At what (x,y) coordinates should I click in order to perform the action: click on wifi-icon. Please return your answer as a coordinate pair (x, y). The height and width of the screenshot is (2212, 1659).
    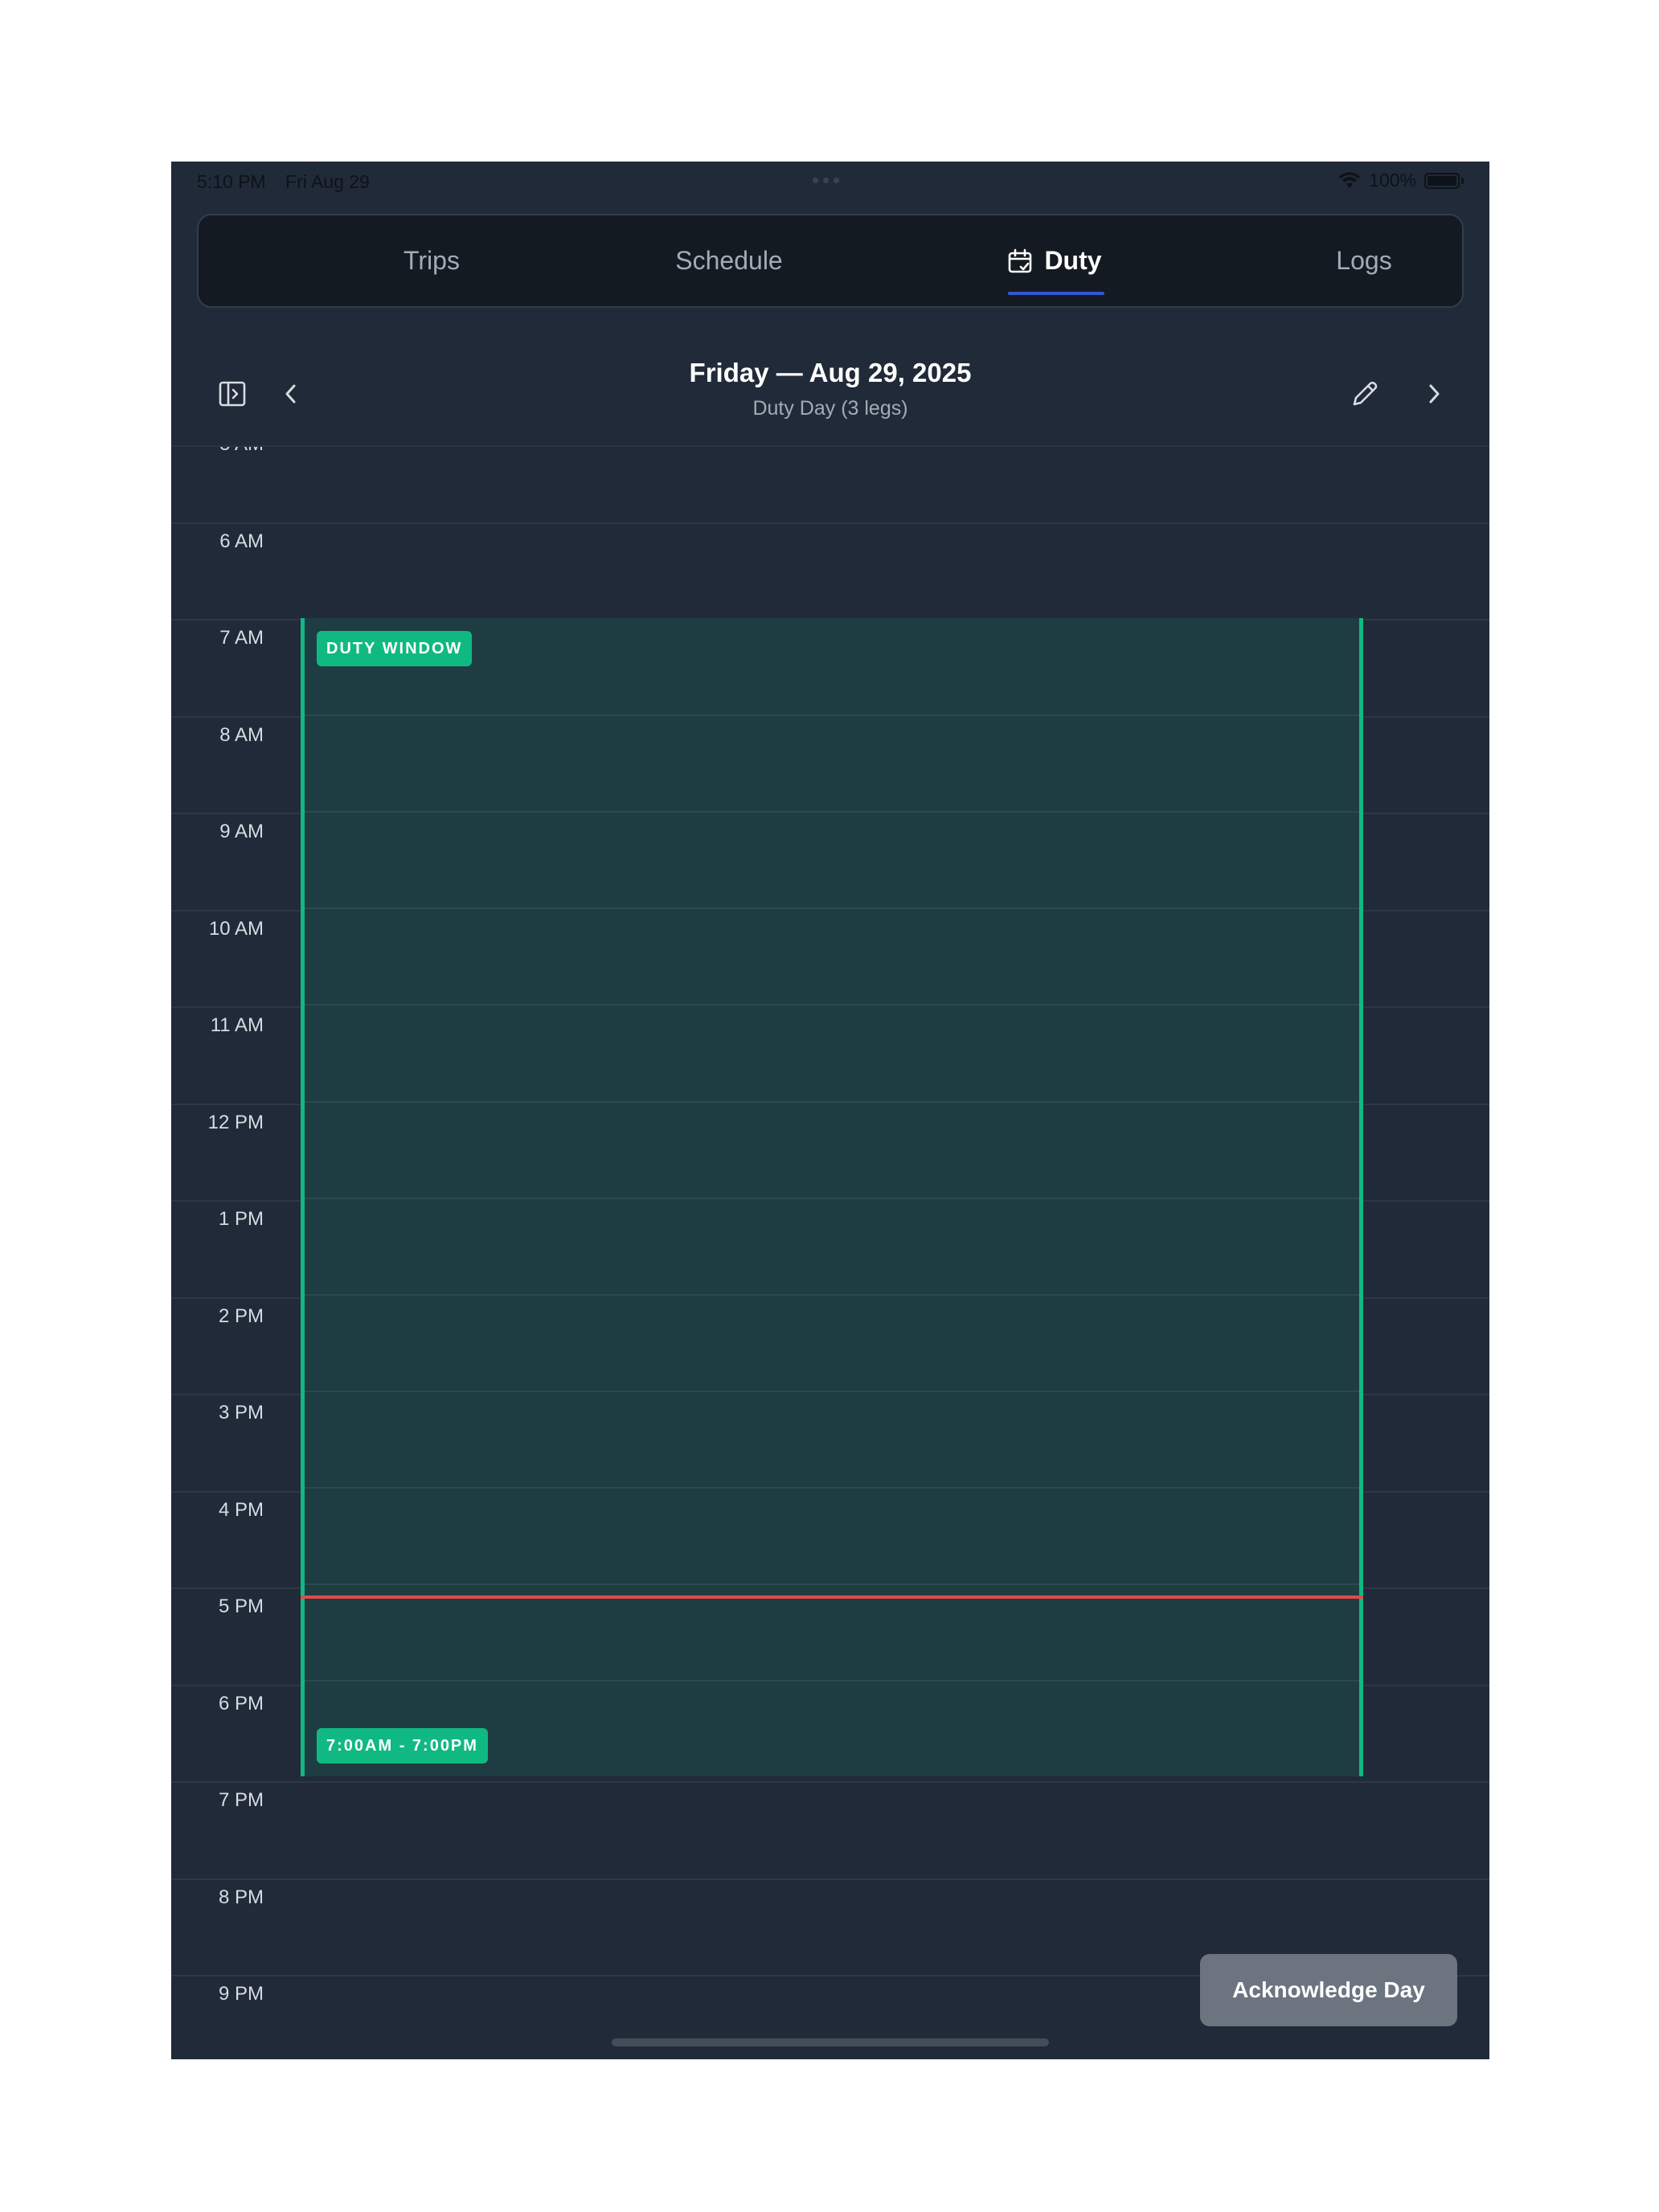
    Looking at the image, I should click on (1349, 179).